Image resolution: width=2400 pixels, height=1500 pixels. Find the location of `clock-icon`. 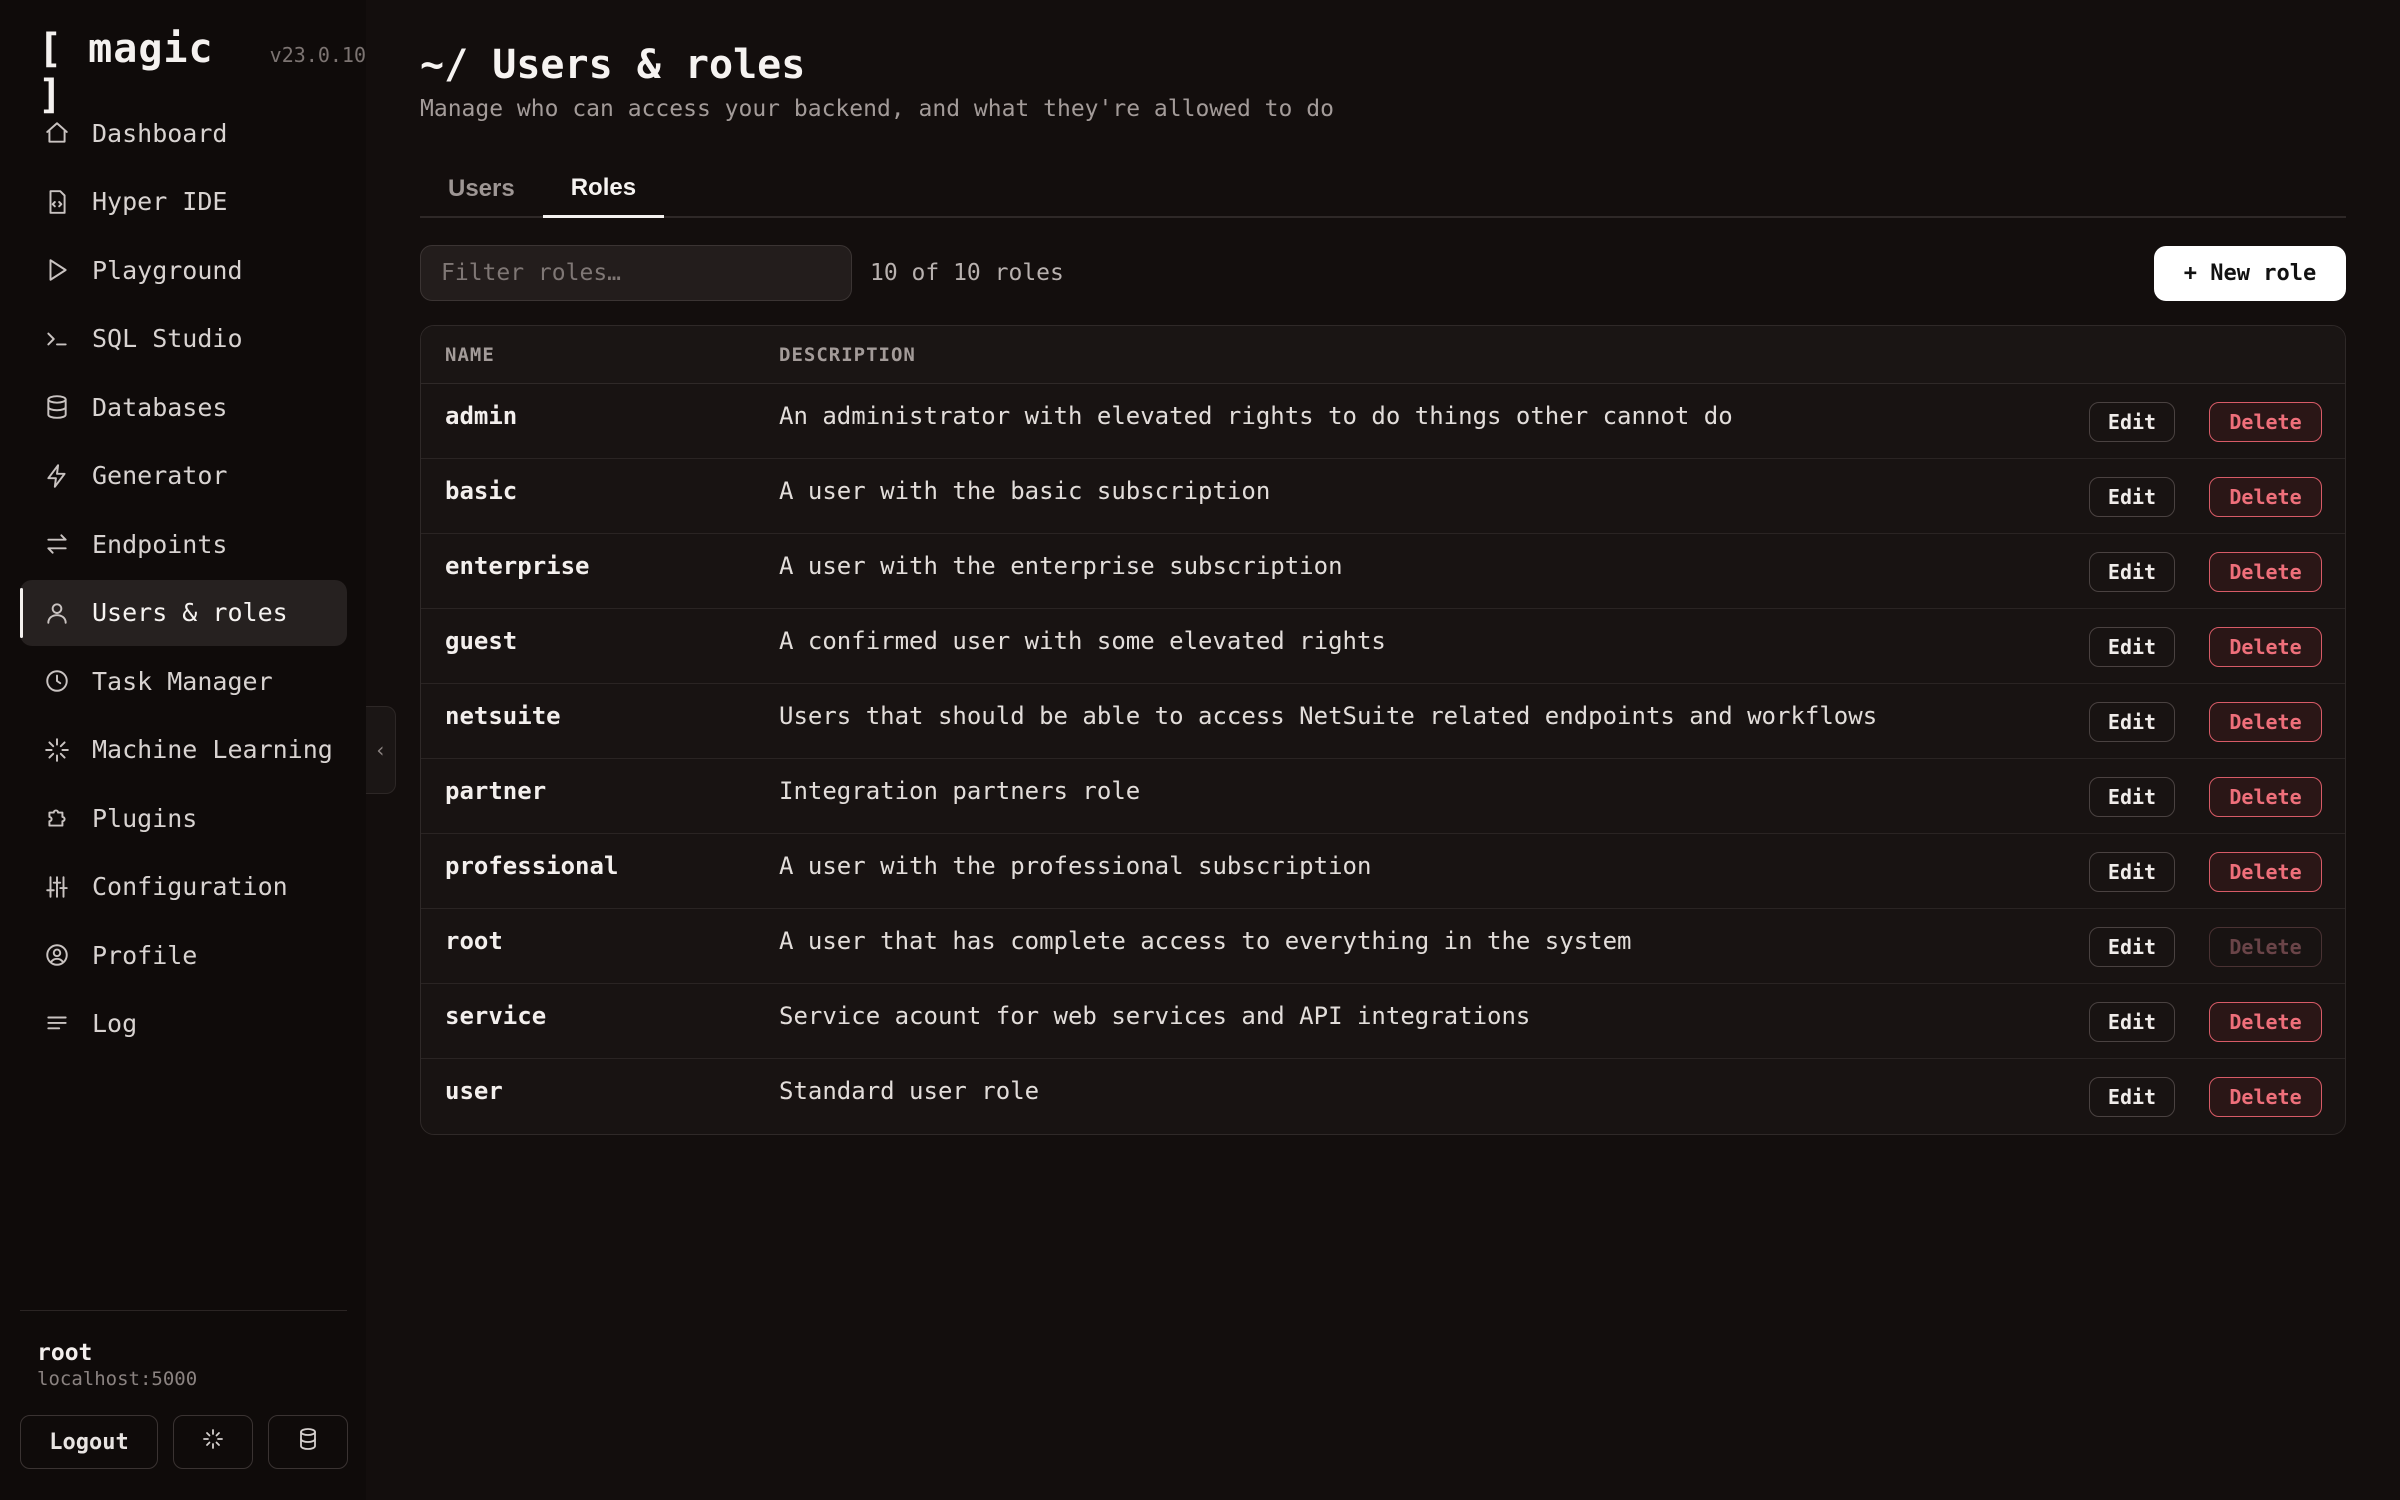

clock-icon is located at coordinates (57, 681).